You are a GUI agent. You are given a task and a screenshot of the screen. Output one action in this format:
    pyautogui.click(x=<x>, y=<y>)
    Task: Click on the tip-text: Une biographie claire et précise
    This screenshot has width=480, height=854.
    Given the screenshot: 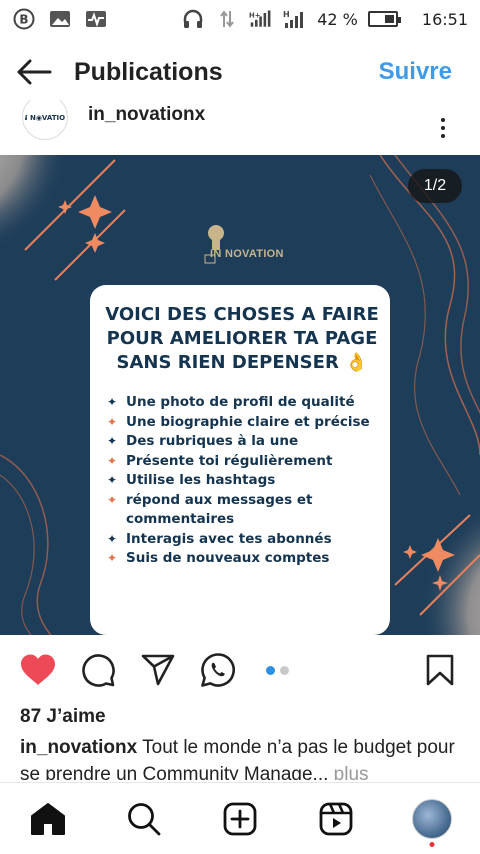 What is the action you would take?
    pyautogui.click(x=248, y=421)
    